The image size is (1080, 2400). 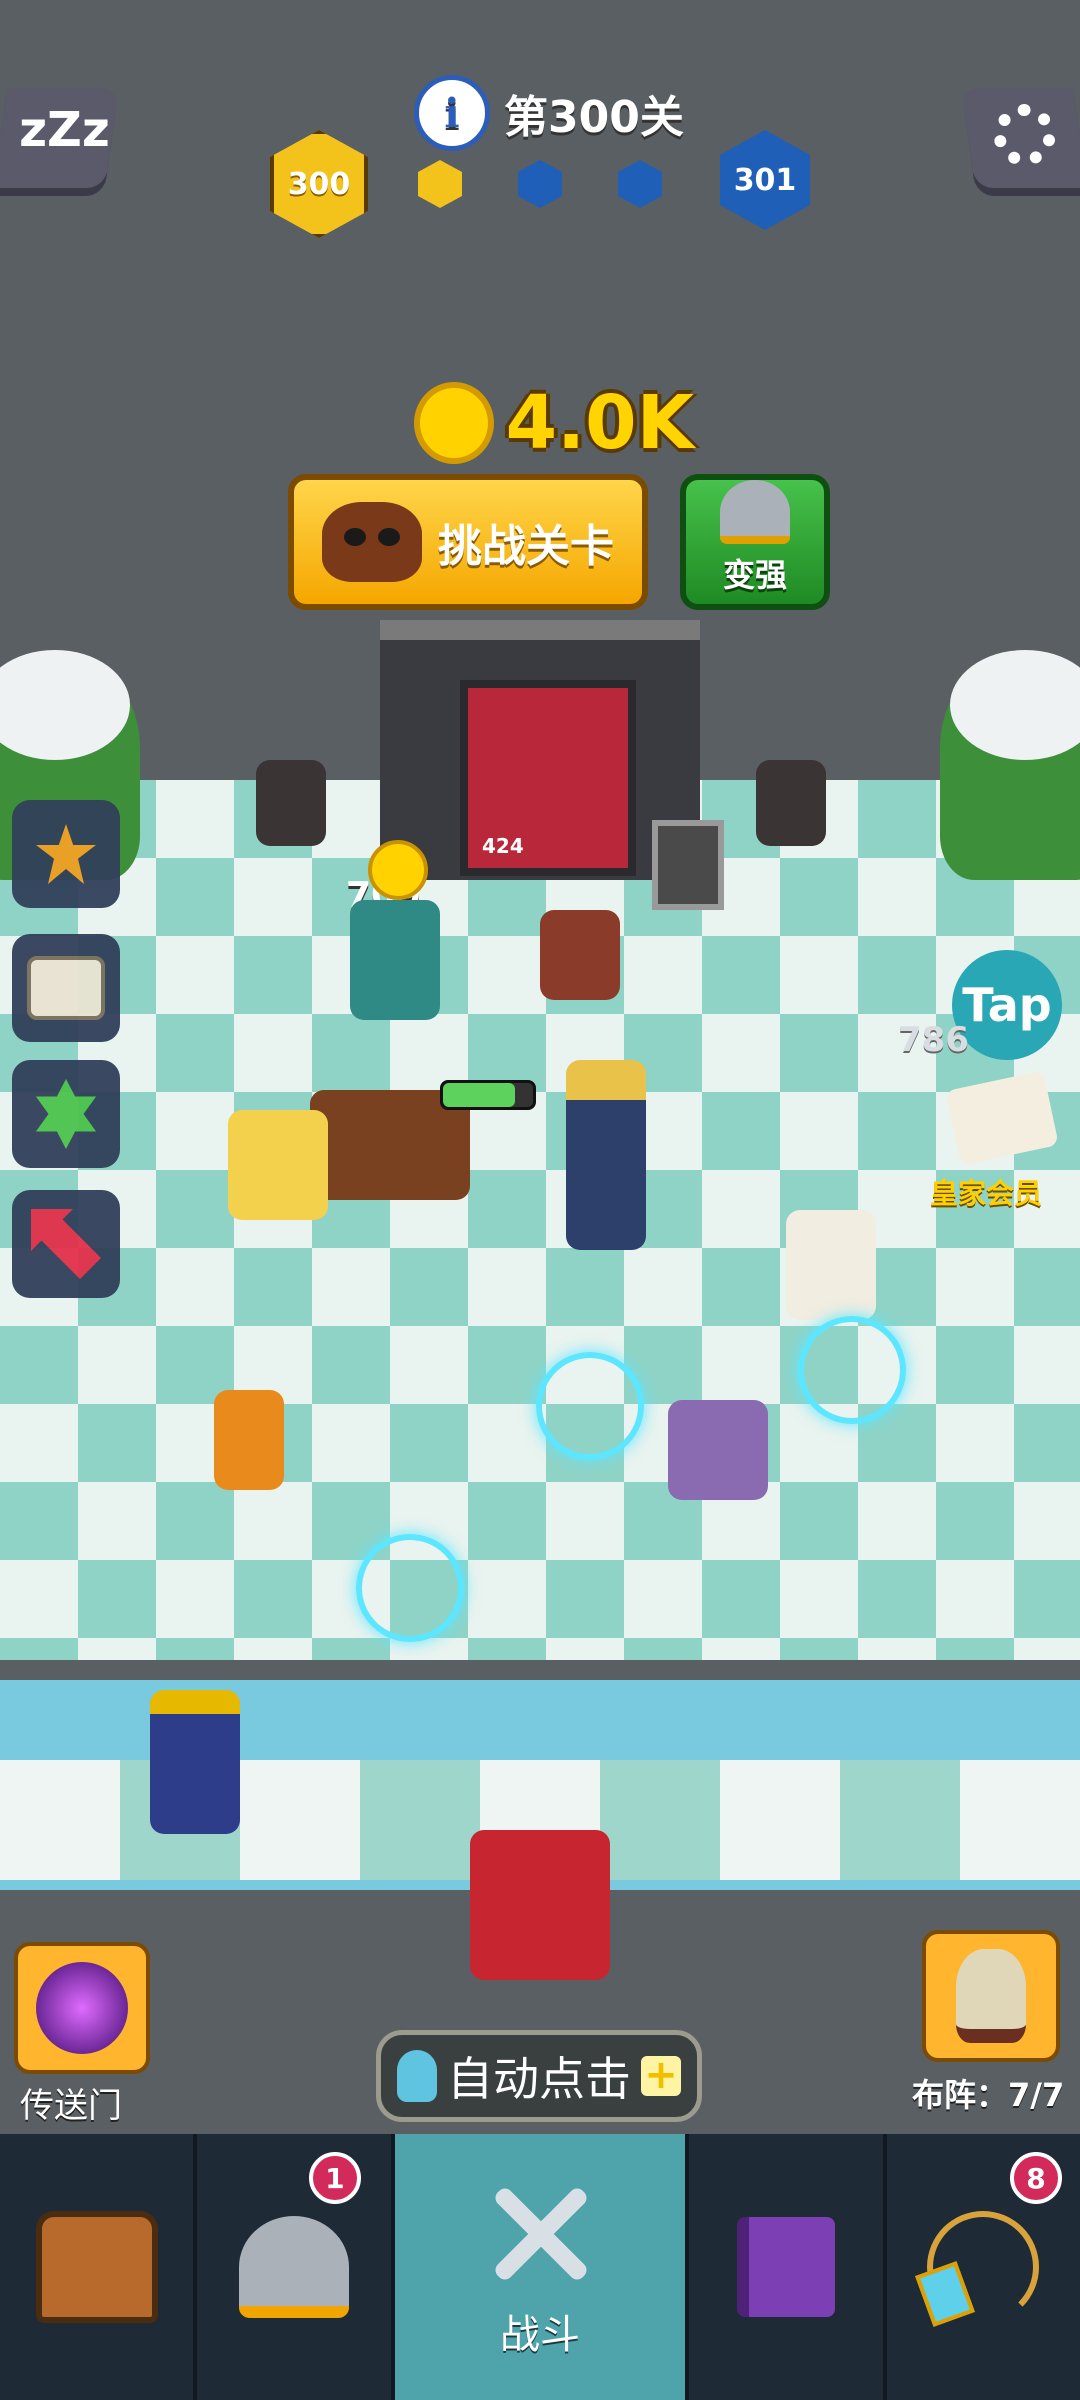 I want to click on hand-pointer-icon, so click(x=417, y=2076).